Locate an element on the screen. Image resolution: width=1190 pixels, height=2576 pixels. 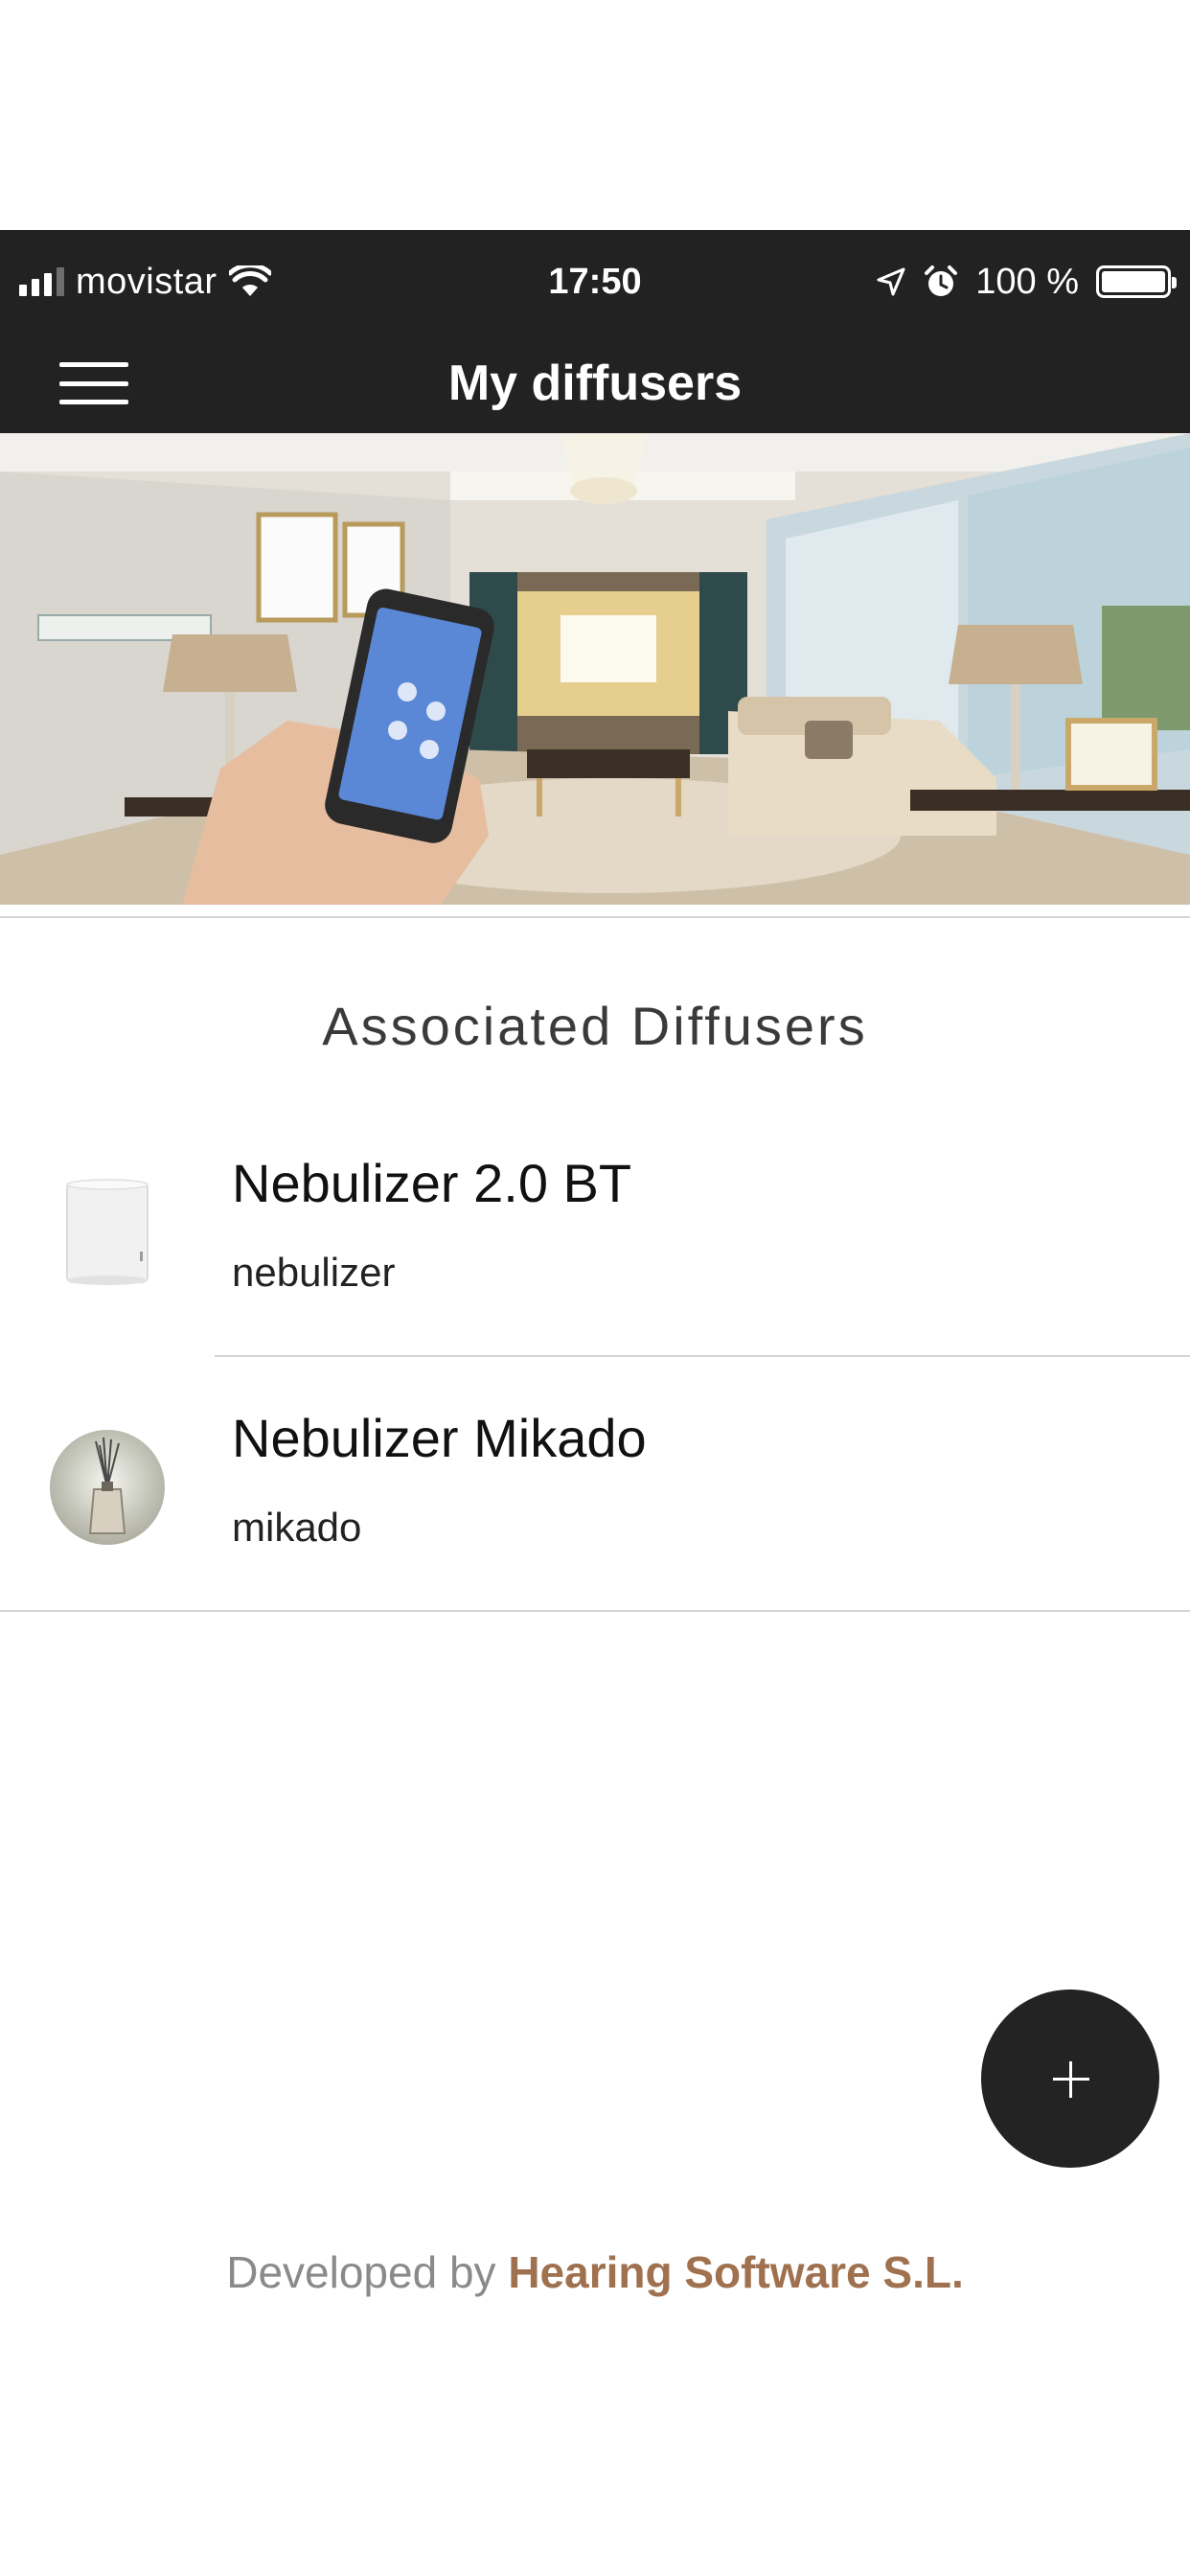
battery-fill is located at coordinates (1133, 281).